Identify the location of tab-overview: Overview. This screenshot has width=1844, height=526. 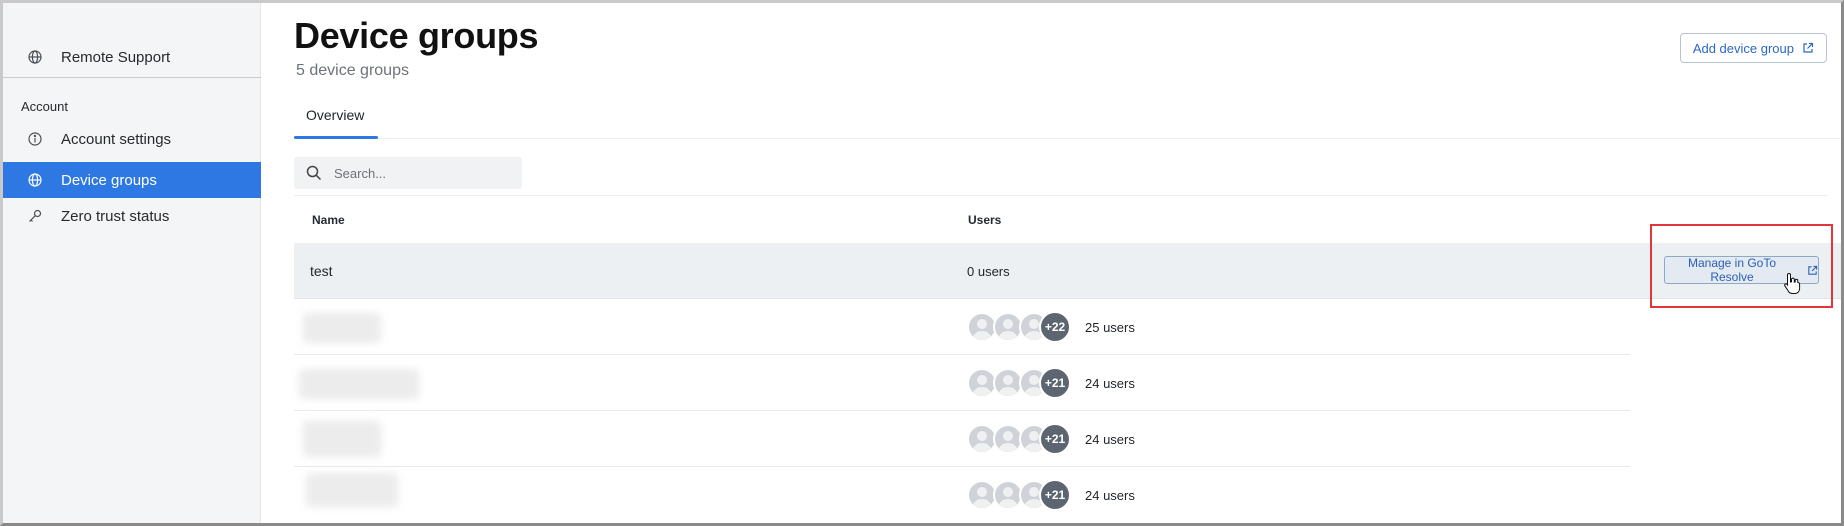
(335, 117).